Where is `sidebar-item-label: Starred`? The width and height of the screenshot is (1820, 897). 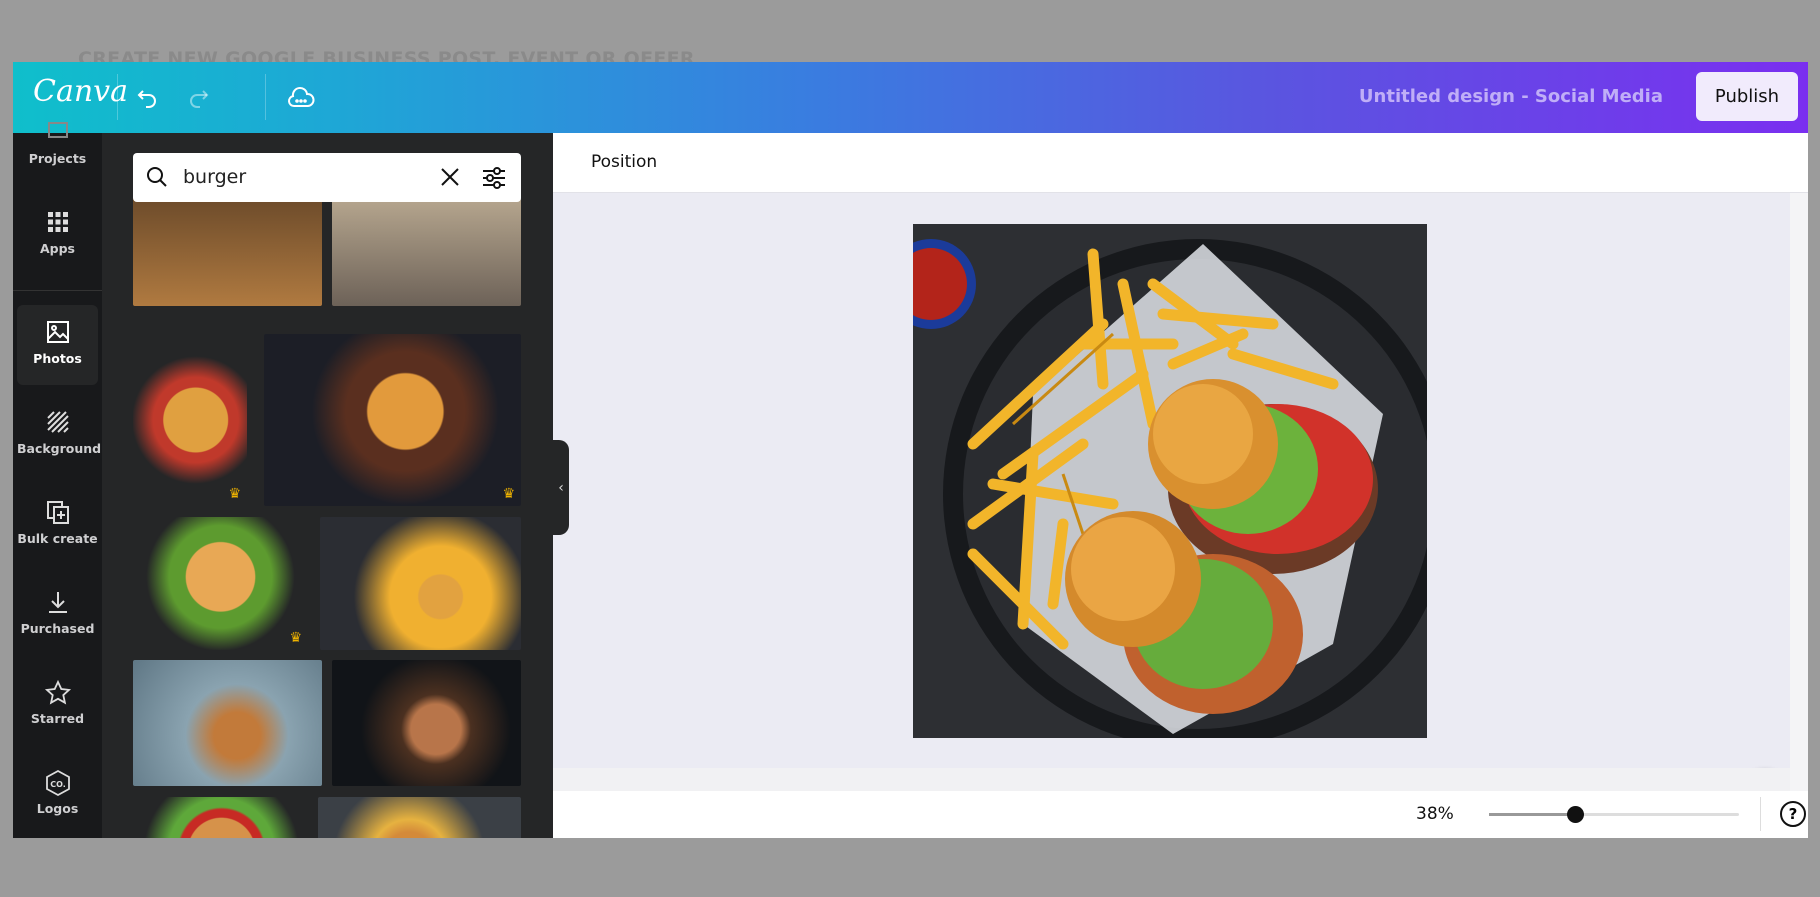 sidebar-item-label: Starred is located at coordinates (57, 718).